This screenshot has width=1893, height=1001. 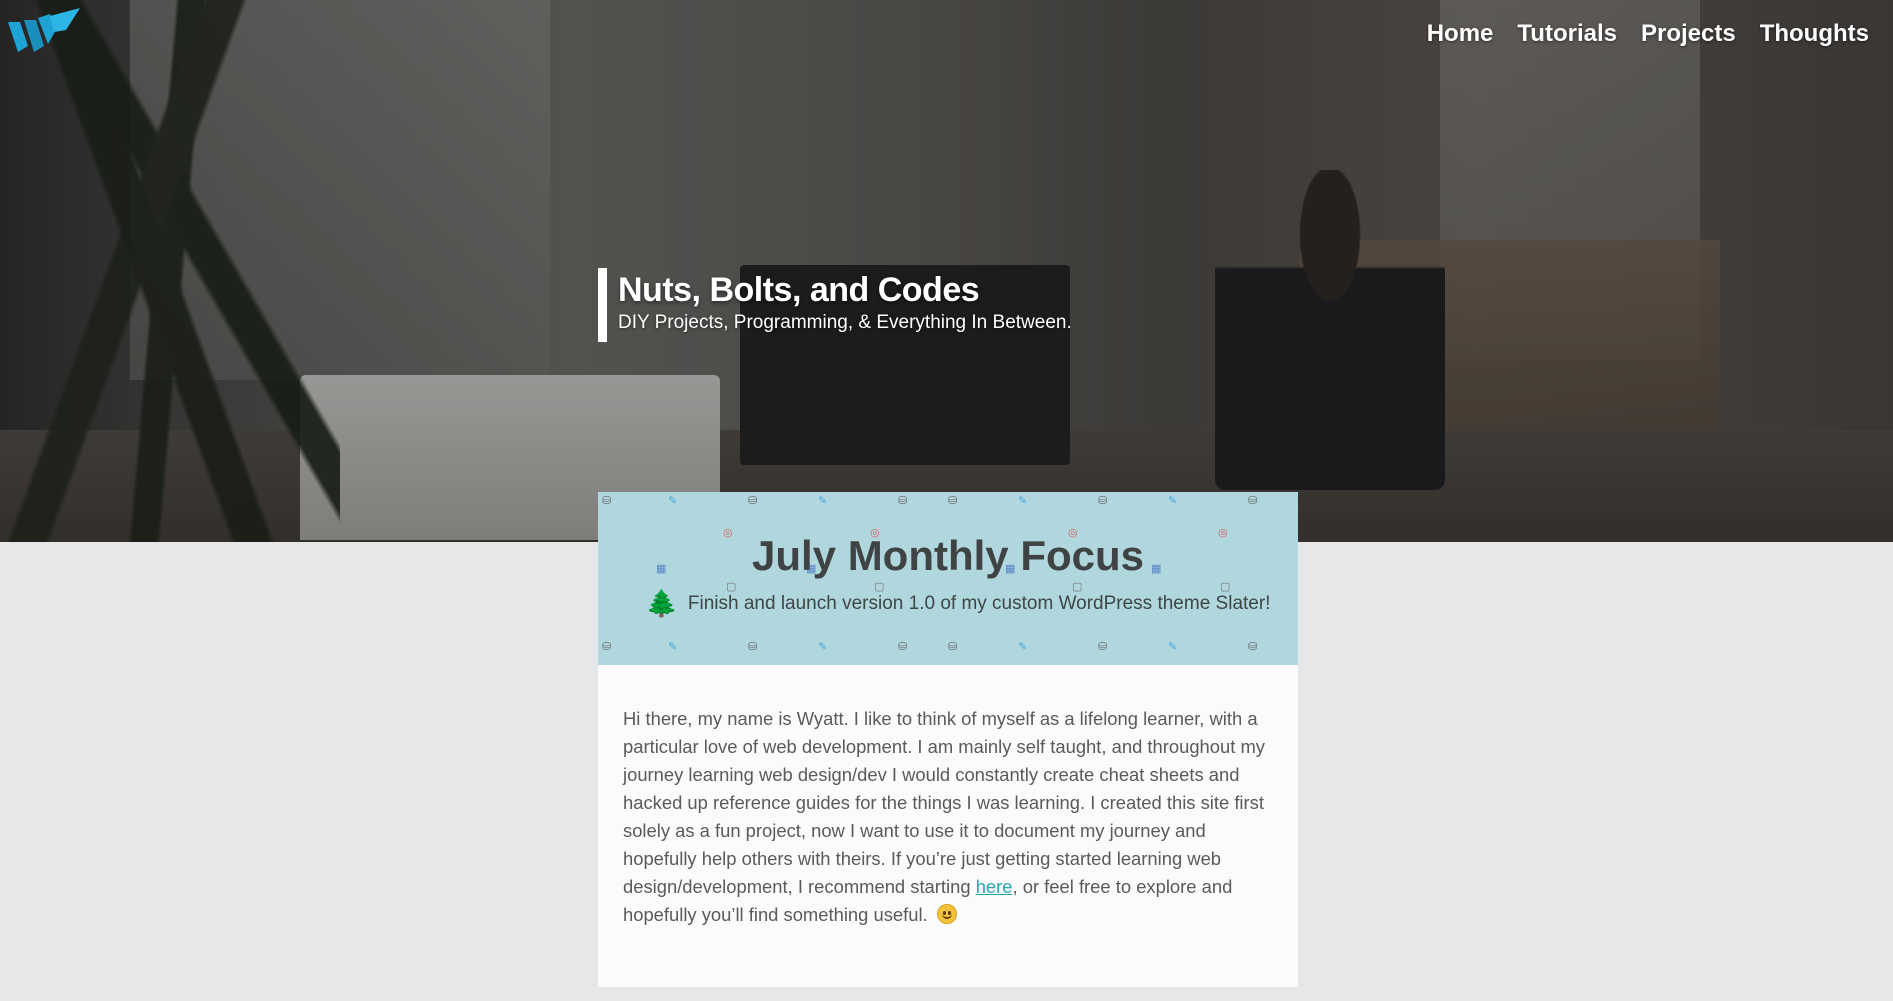 I want to click on tree-icon: 🌲, so click(x=661, y=603).